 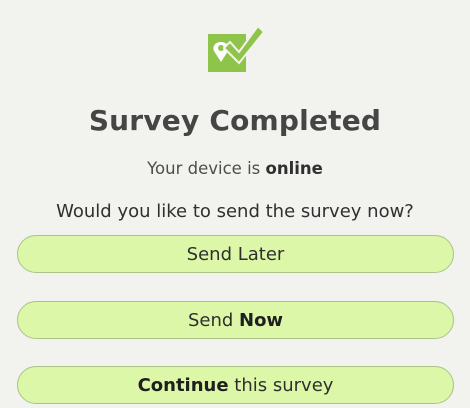 I want to click on send-later-button: Send Later, so click(x=235, y=254).